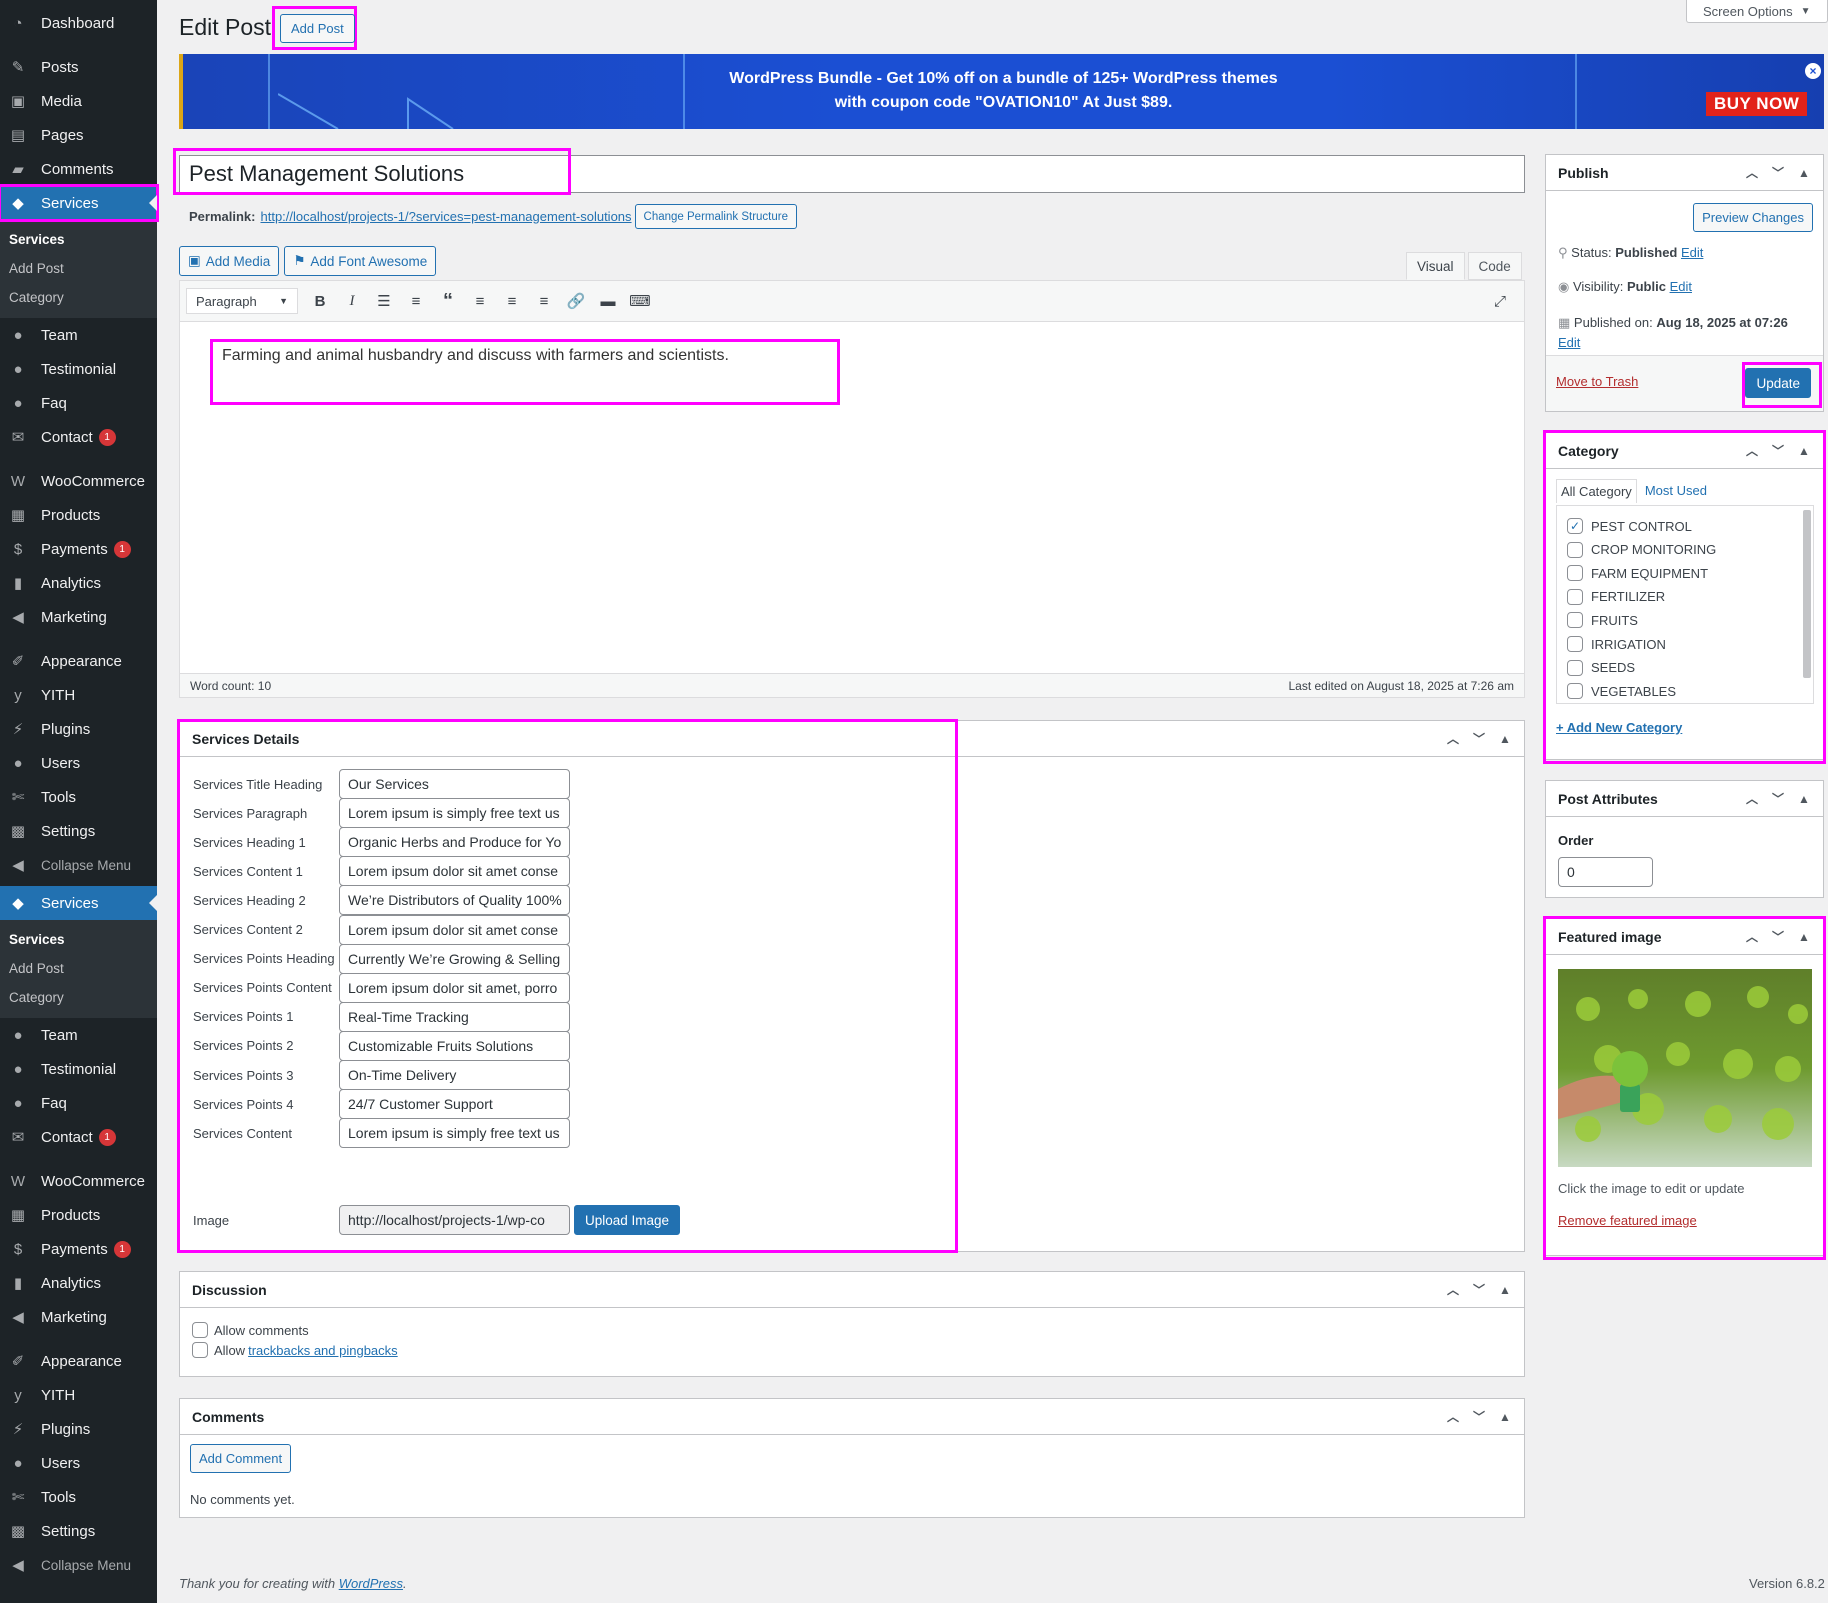  Describe the element at coordinates (78, 67) in the screenshot. I see `sidebar-item-posts: ✎ Posts` at that location.